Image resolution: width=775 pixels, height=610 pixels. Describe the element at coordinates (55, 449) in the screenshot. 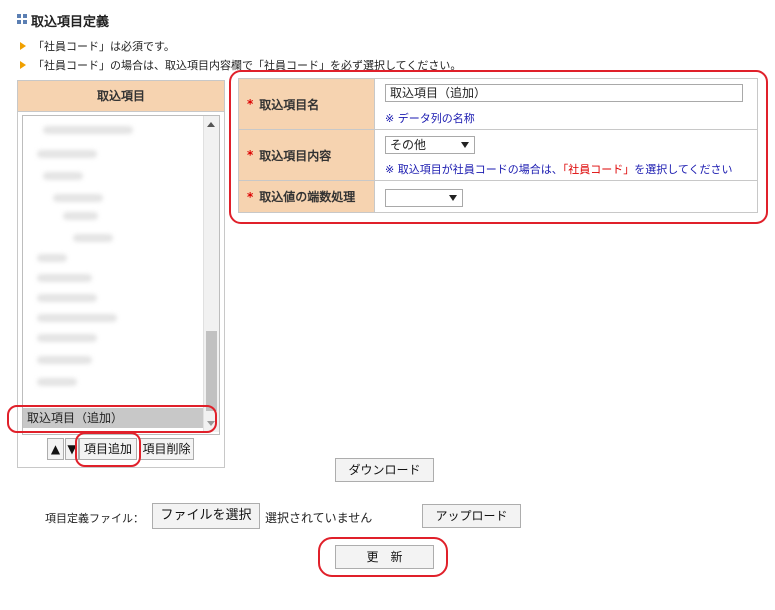

I see `move-up-button: ▲` at that location.